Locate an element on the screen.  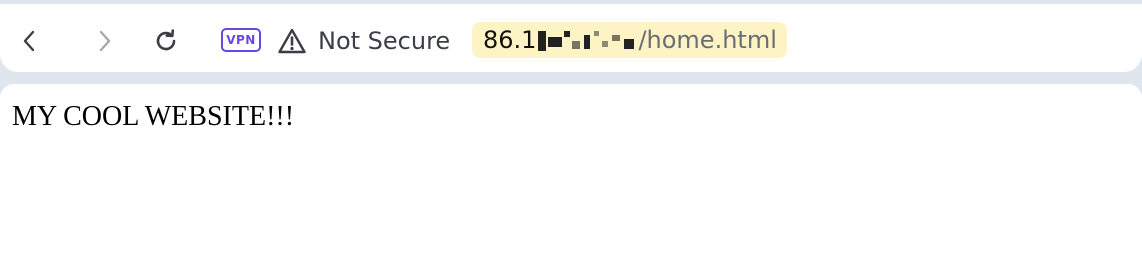
chevron-right-icon is located at coordinates (105, 41).